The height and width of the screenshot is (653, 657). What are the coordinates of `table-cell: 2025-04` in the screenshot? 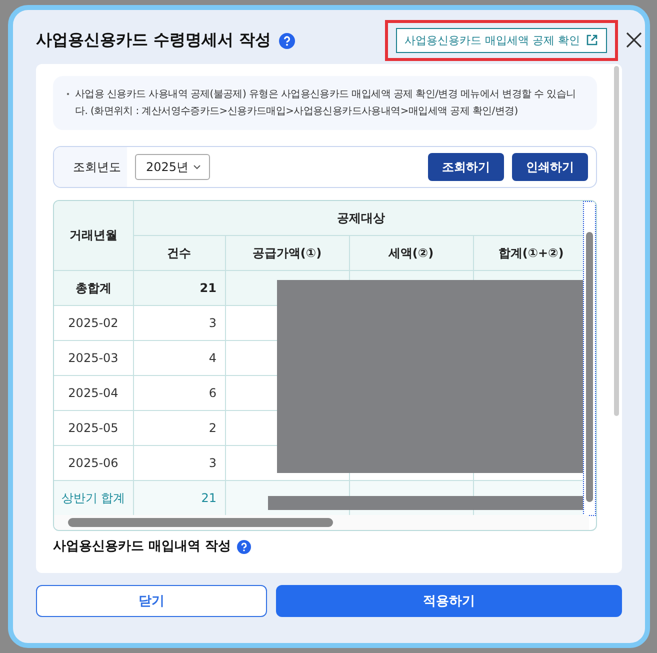 It's located at (93, 393).